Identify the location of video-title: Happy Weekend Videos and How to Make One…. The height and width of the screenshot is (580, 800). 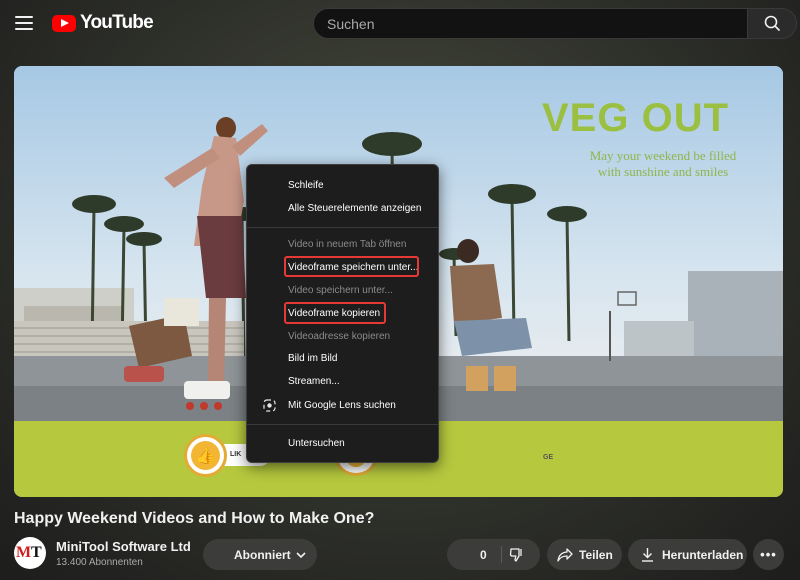
(194, 518).